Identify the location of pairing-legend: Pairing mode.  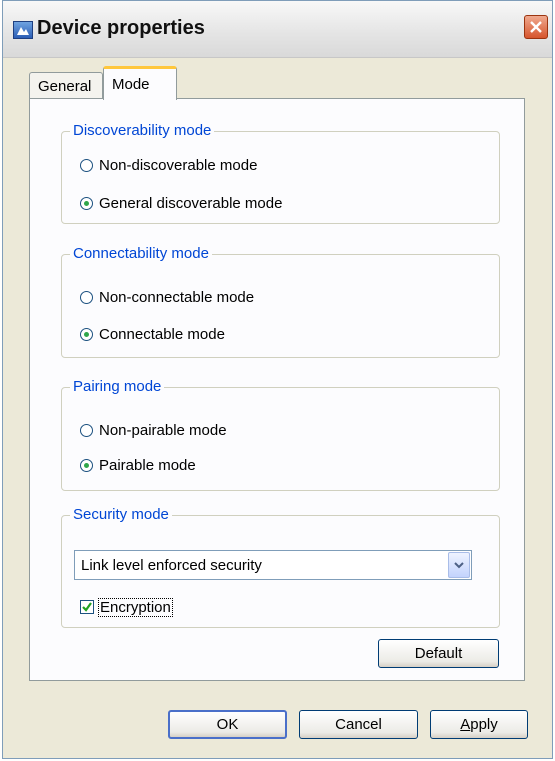
(117, 386).